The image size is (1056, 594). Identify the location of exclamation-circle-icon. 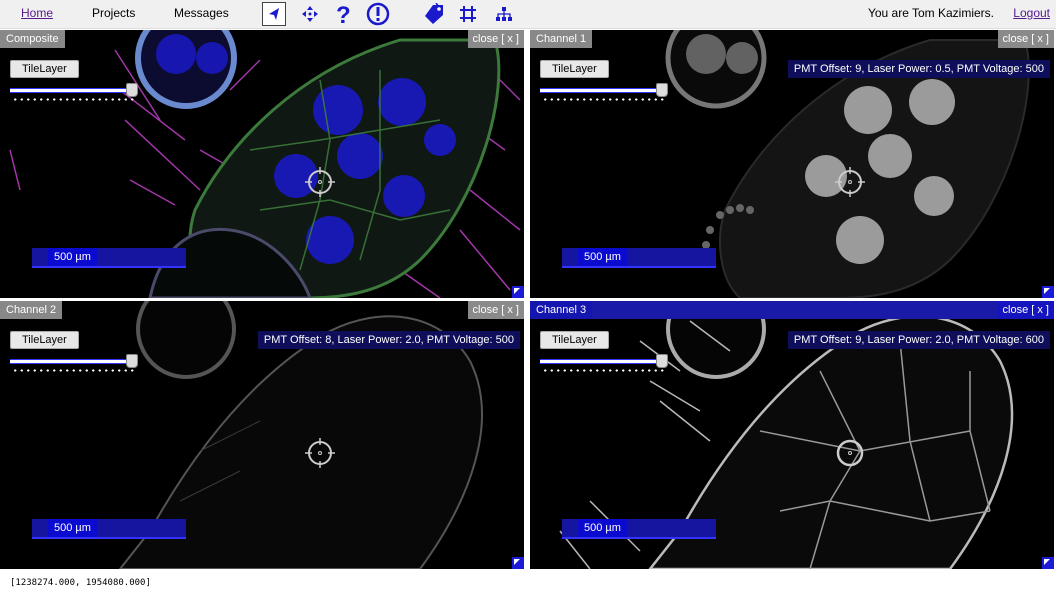
(378, 14).